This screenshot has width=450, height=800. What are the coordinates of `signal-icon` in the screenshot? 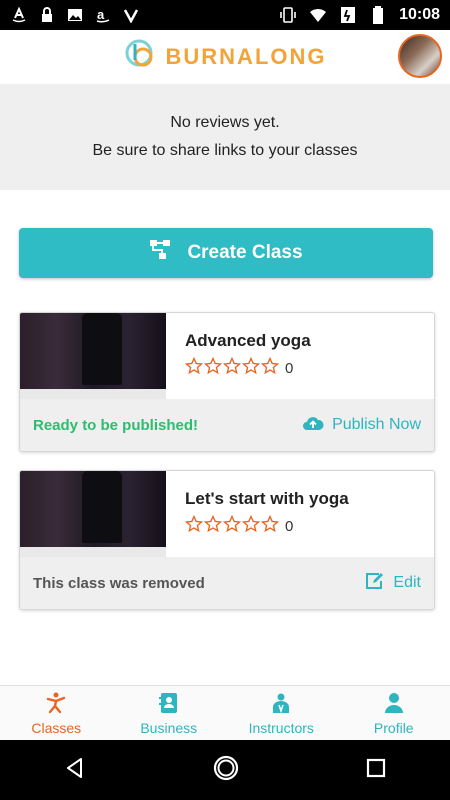 It's located at (348, 15).